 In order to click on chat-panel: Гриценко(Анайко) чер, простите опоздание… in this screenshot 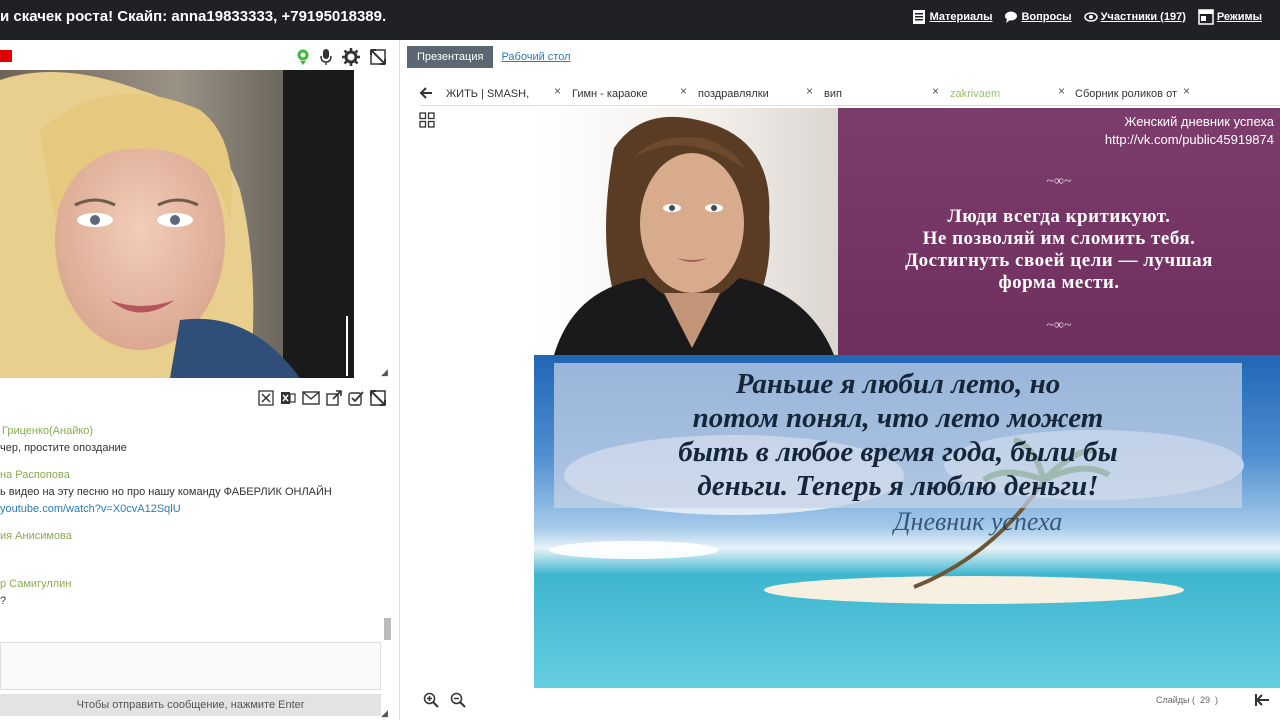, I will do `click(196, 553)`.